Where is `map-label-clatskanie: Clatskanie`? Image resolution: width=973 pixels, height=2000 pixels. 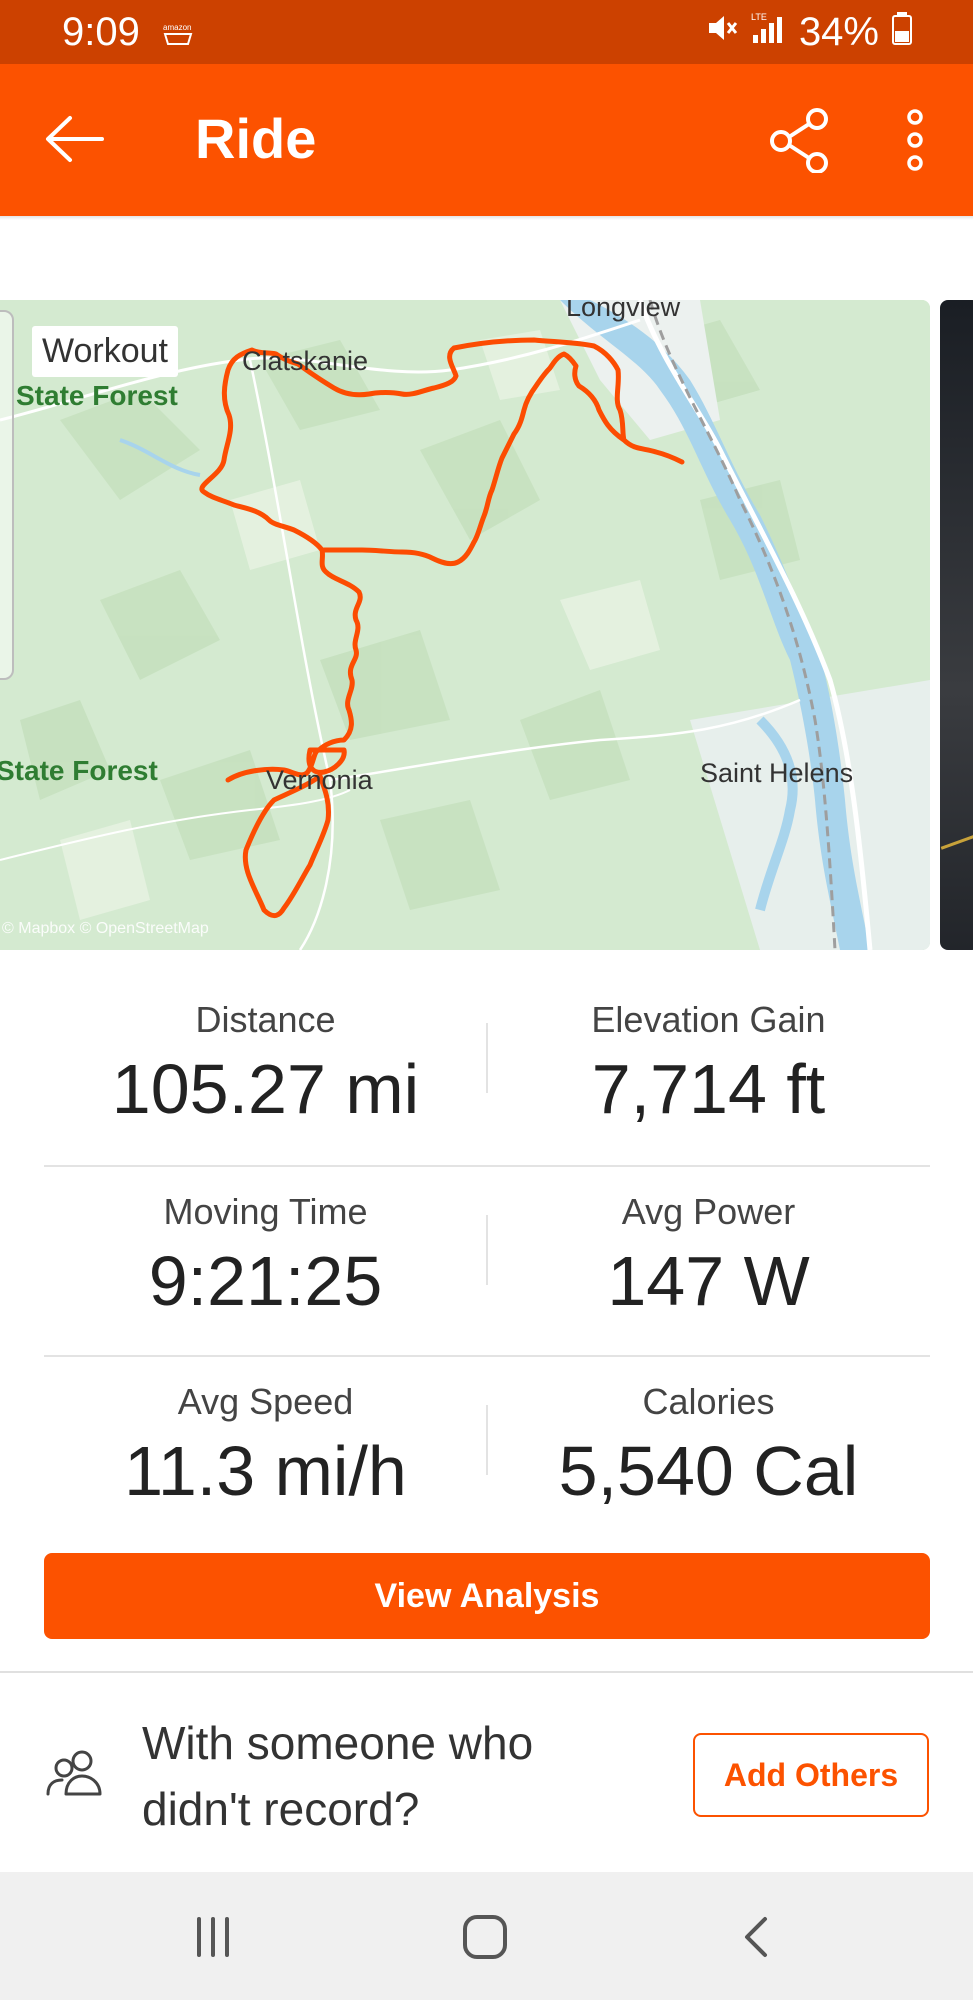 map-label-clatskanie: Clatskanie is located at coordinates (305, 361).